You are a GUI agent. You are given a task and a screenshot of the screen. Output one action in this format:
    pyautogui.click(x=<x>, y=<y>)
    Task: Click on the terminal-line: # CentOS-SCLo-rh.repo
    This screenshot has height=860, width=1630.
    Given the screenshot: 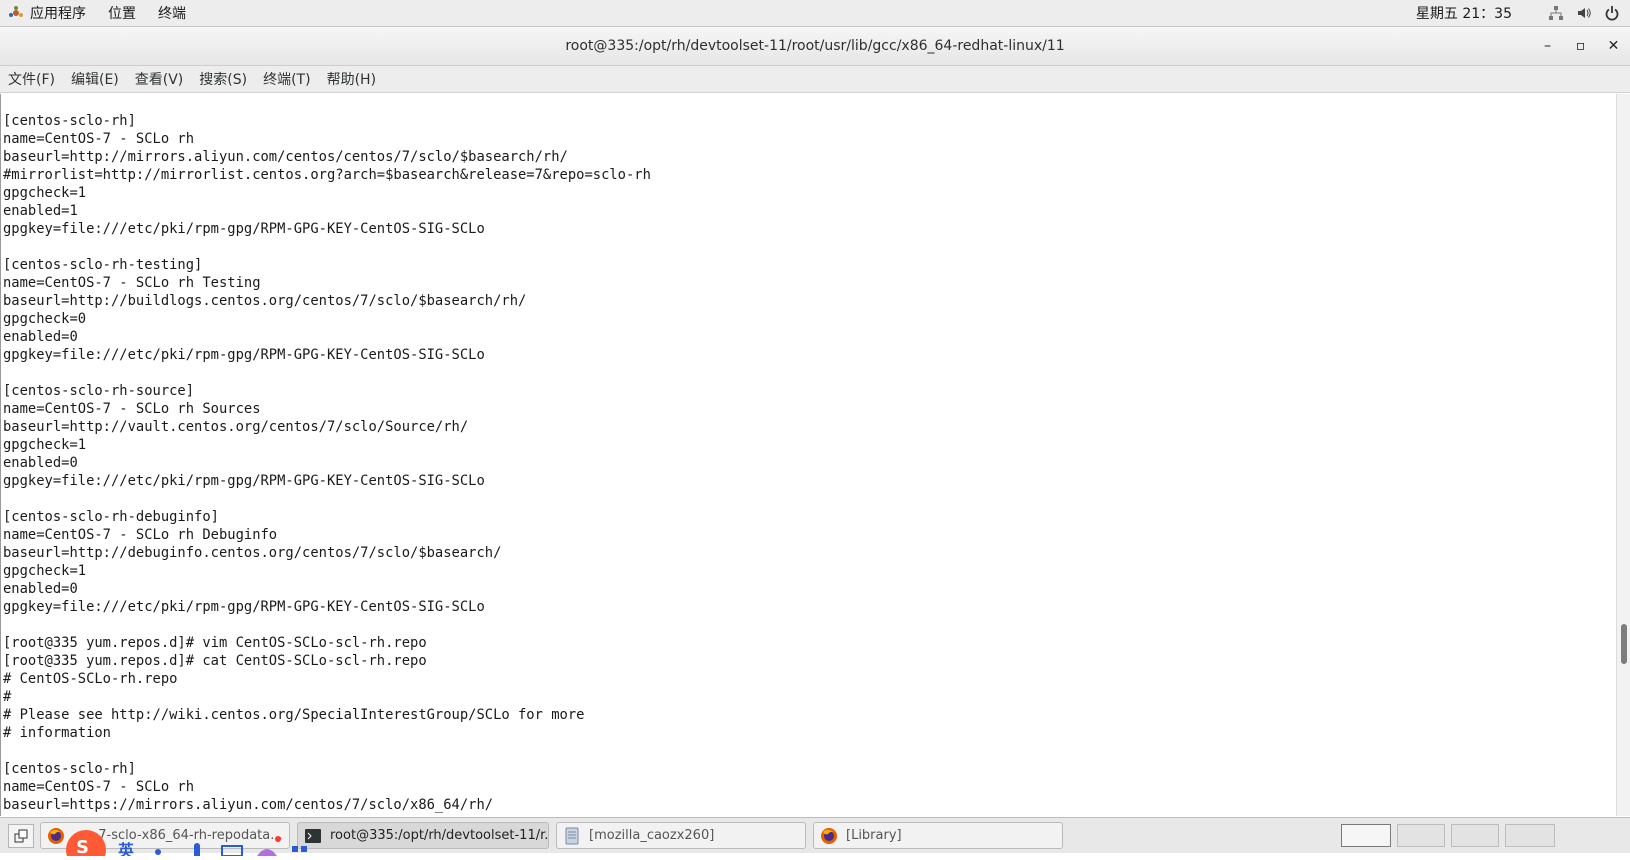 What is the action you would take?
    pyautogui.click(x=90, y=679)
    